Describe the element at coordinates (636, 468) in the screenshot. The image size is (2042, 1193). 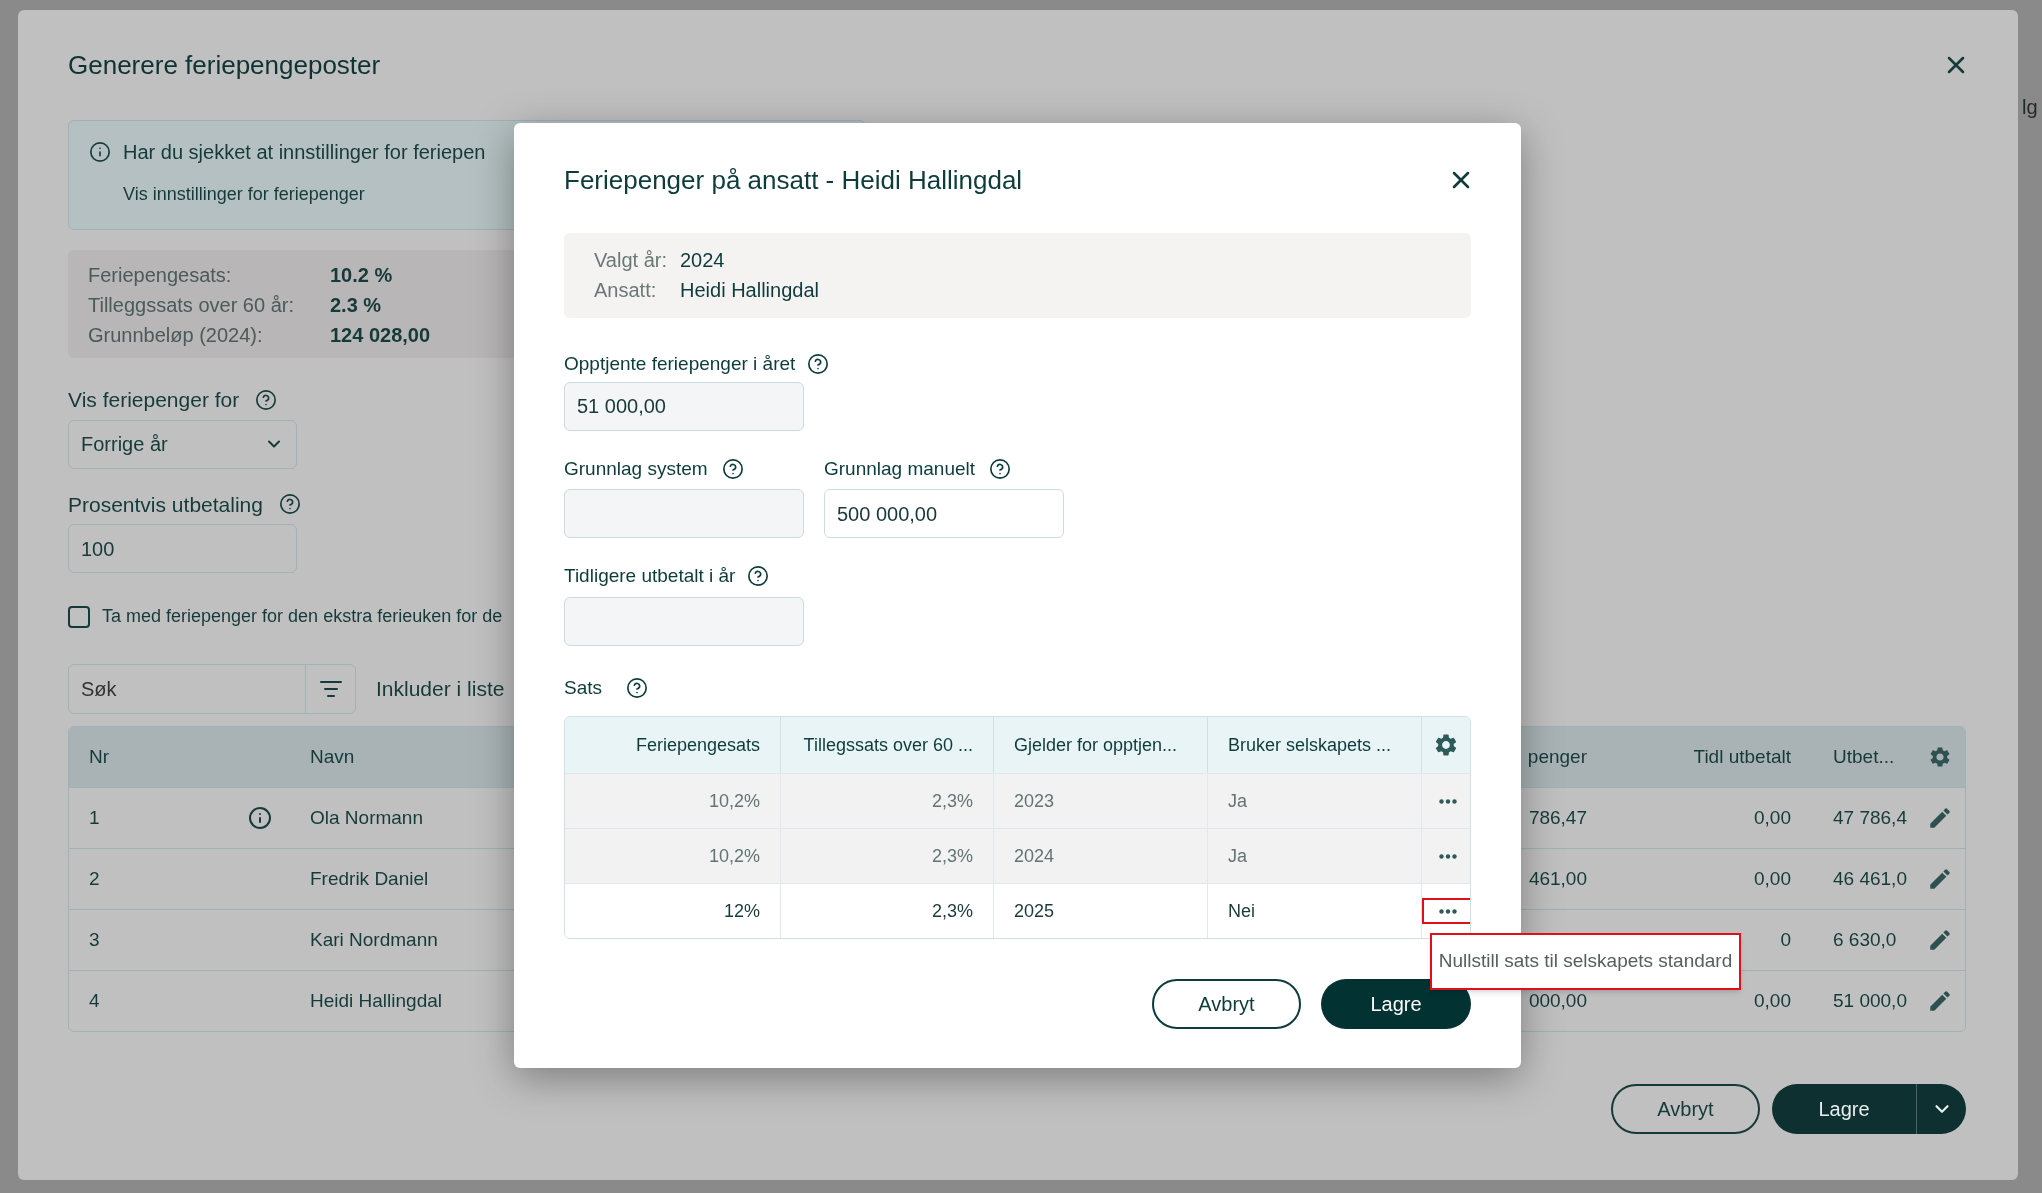
I see `field-label: Grunnlag system` at that location.